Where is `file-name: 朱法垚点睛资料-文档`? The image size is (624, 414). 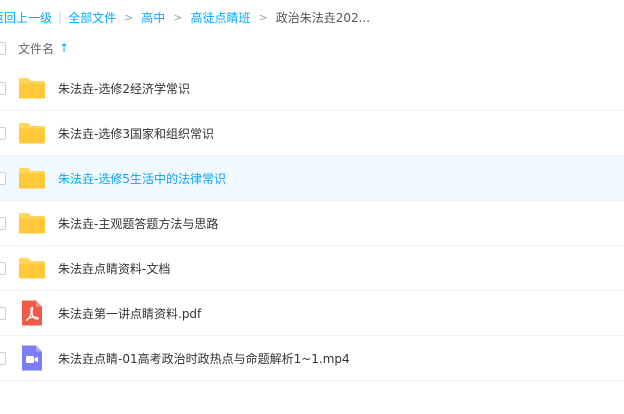 file-name: 朱法垚点睛资料-文档 is located at coordinates (114, 268).